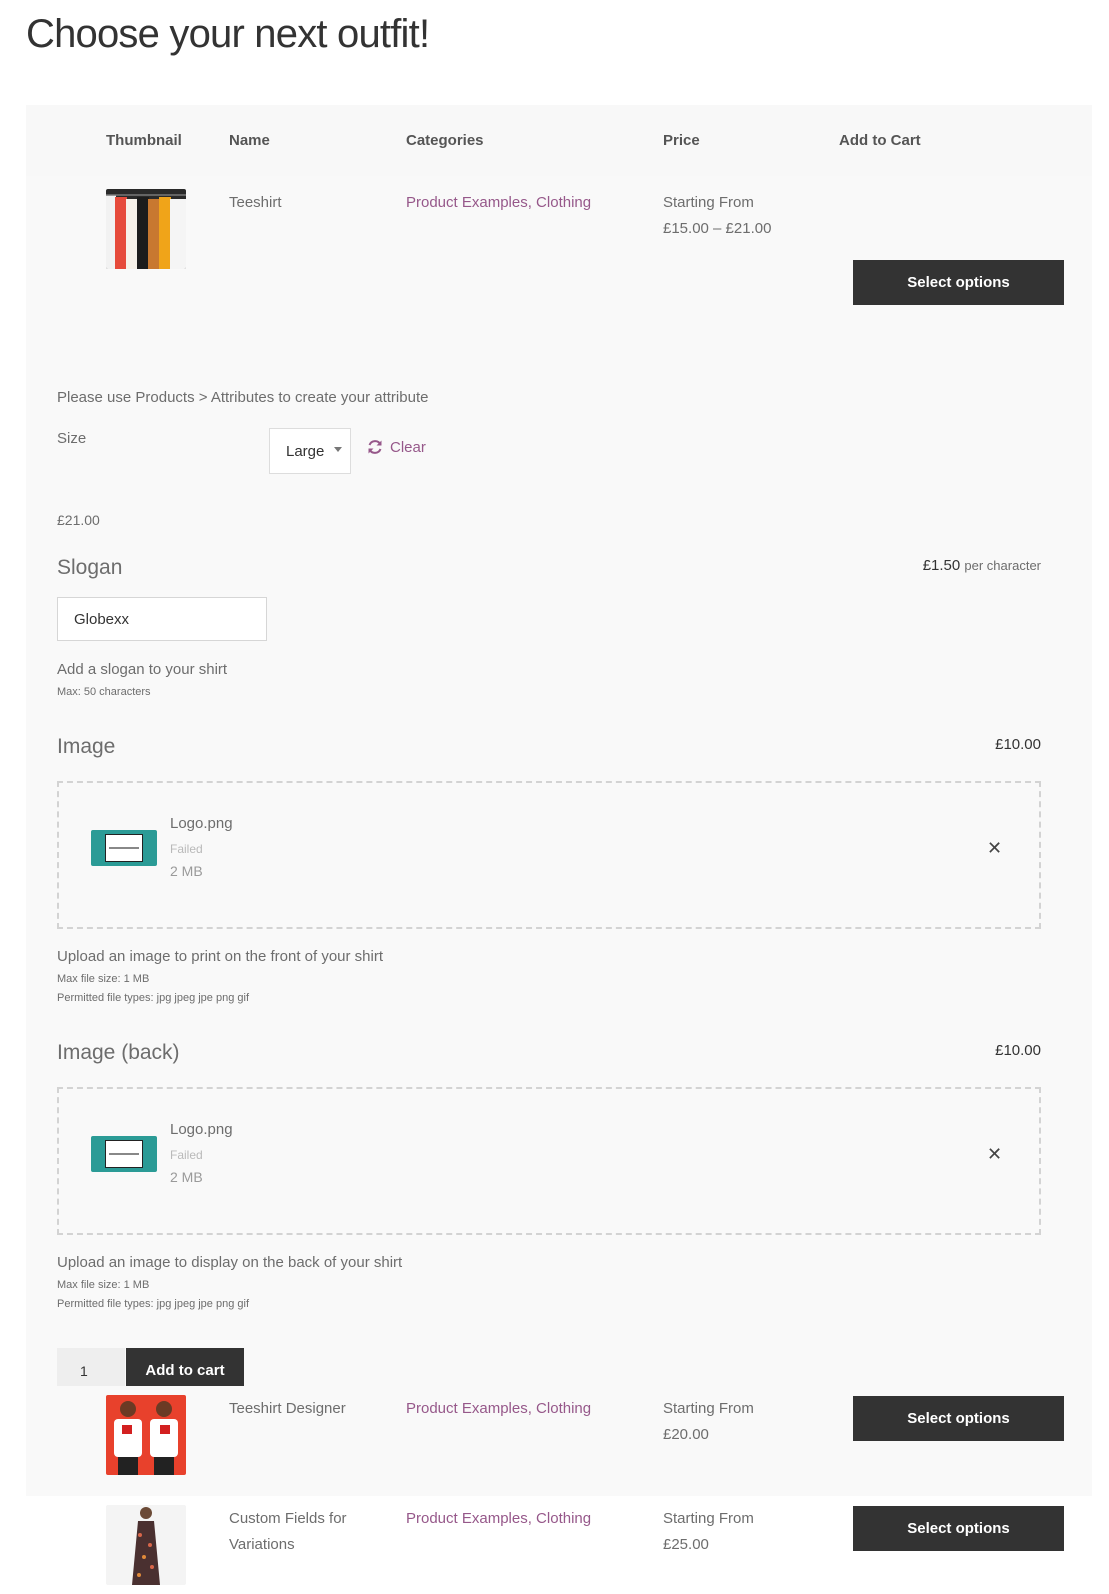  I want to click on image-back-dropzone: Logo.png Failed 2 MB ✕, so click(549, 1161).